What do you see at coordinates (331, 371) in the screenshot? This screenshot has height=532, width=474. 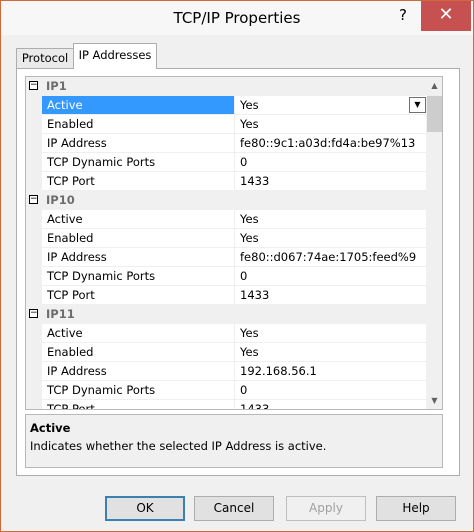 I see `property-value: 192.168.56.1` at bounding box center [331, 371].